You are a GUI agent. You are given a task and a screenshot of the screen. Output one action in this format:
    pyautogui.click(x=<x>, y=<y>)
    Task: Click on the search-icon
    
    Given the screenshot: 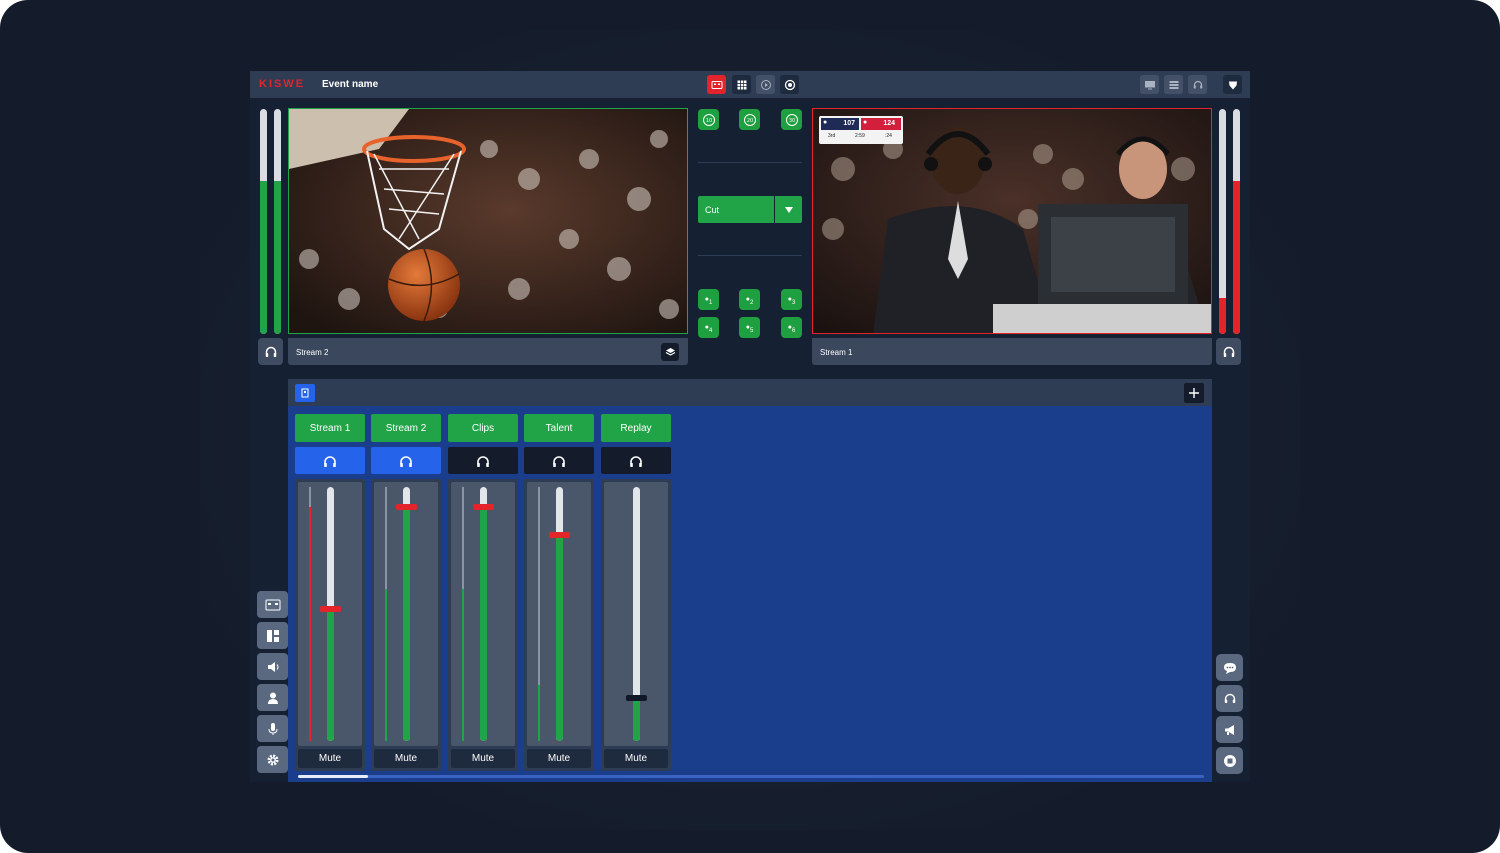 What is the action you would take?
    pyautogui.click(x=789, y=84)
    